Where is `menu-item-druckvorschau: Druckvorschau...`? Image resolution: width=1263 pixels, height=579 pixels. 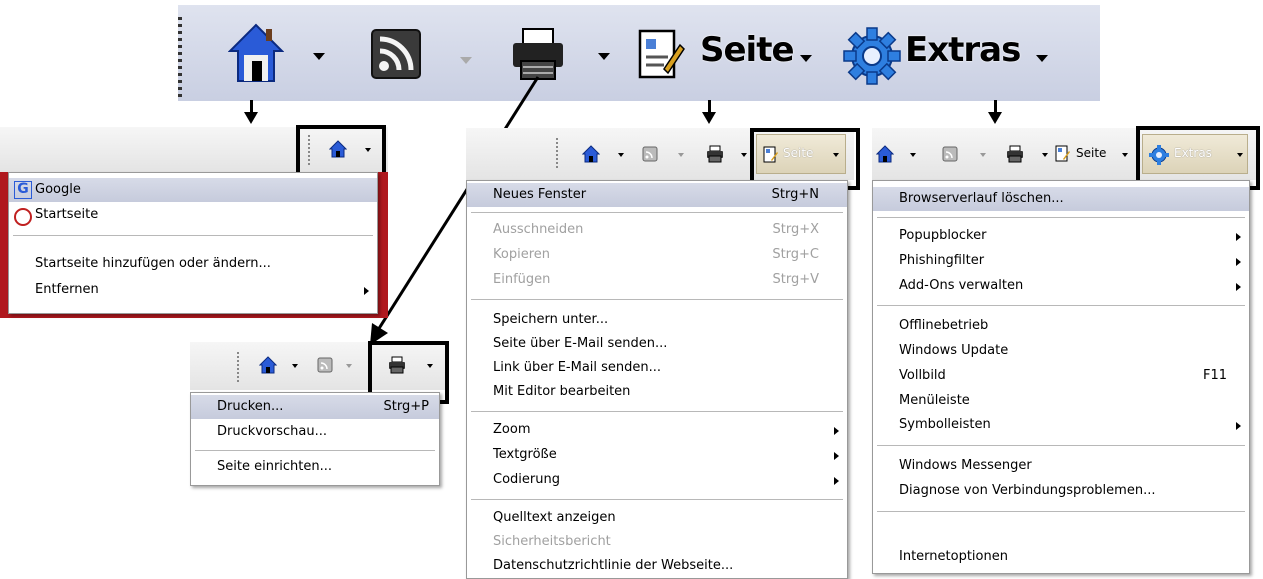 menu-item-druckvorschau: Druckvorschau... is located at coordinates (315, 432).